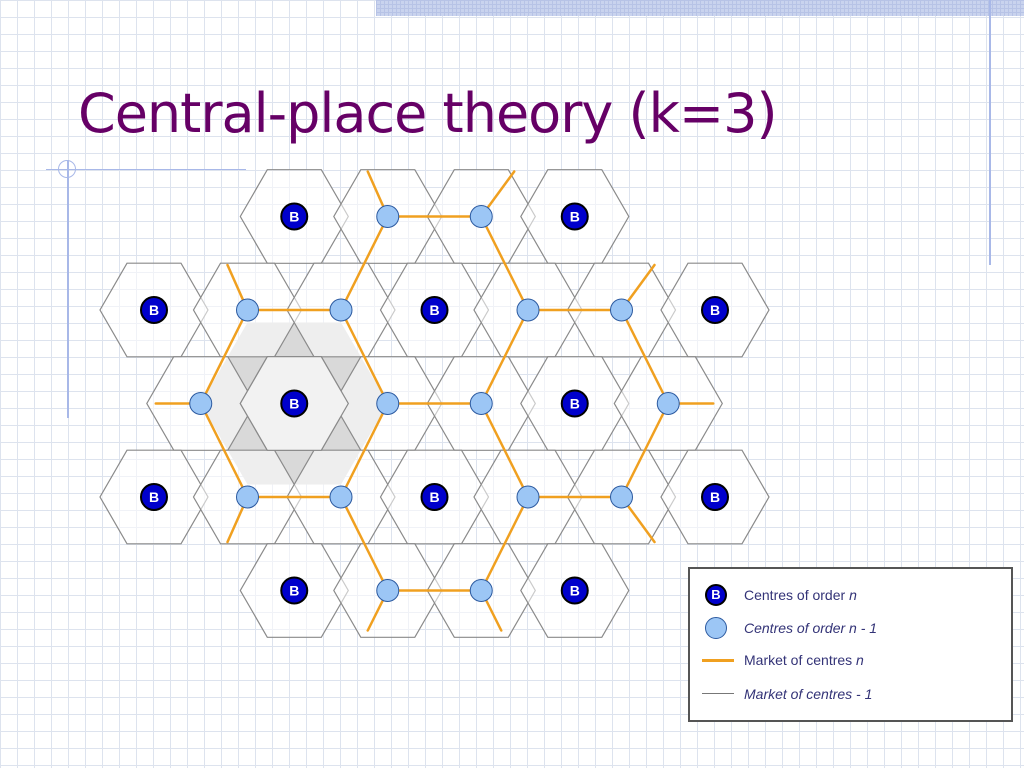 The width and height of the screenshot is (1024, 768). I want to click on b-centre-icon: B, so click(717, 595).